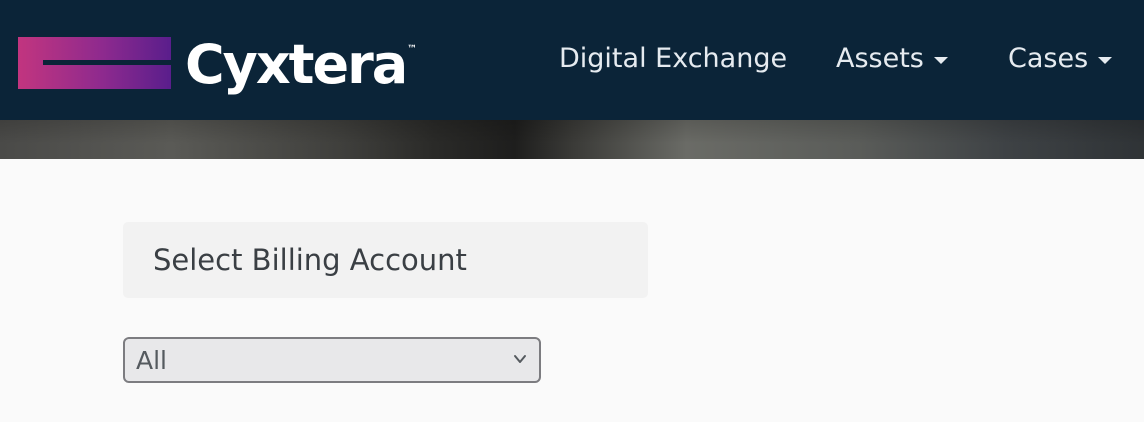  I want to click on chevron-down-icon, so click(520, 359).